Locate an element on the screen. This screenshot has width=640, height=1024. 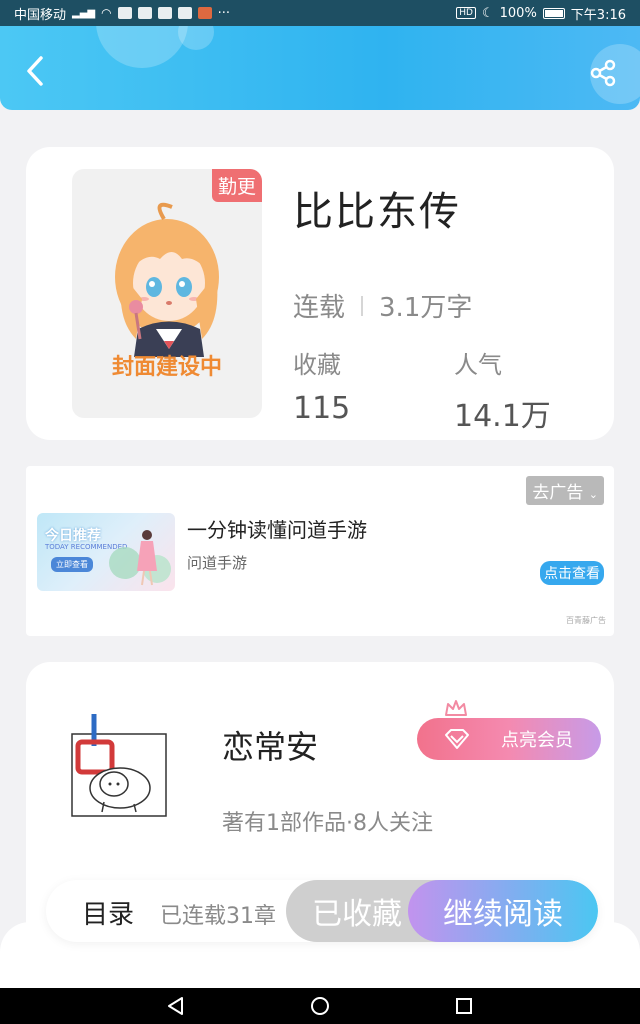
nav-recents-icon is located at coordinates (464, 1006).